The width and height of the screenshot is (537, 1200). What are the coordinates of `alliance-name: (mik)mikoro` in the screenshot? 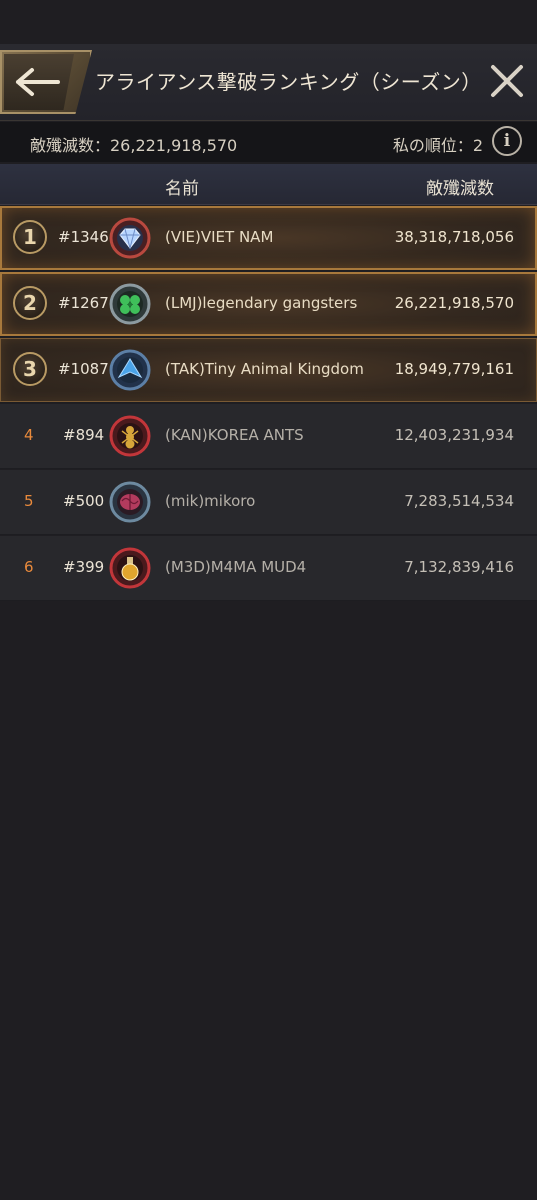 It's located at (210, 501).